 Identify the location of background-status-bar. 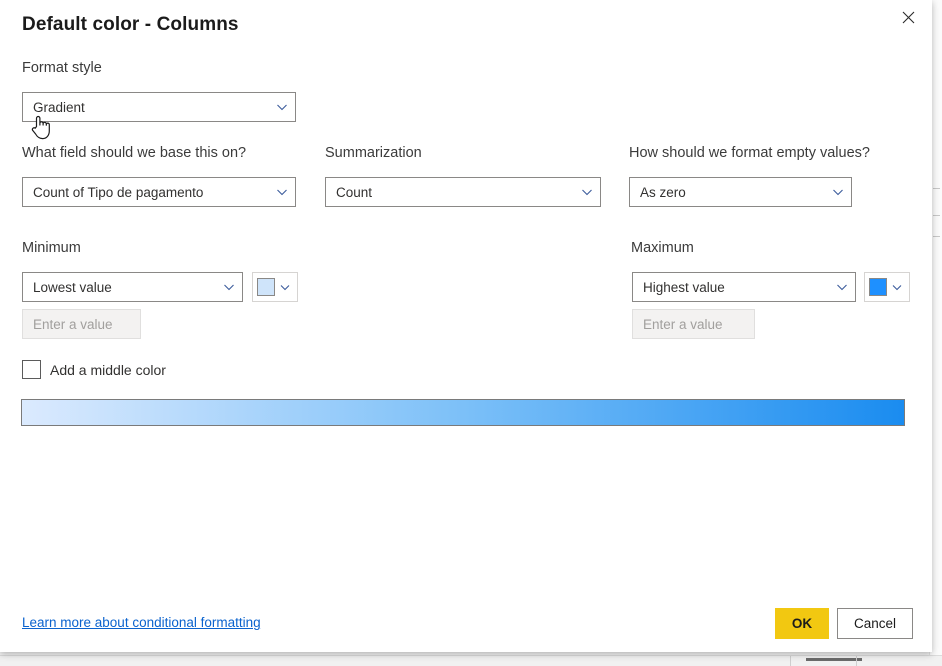
(471, 660).